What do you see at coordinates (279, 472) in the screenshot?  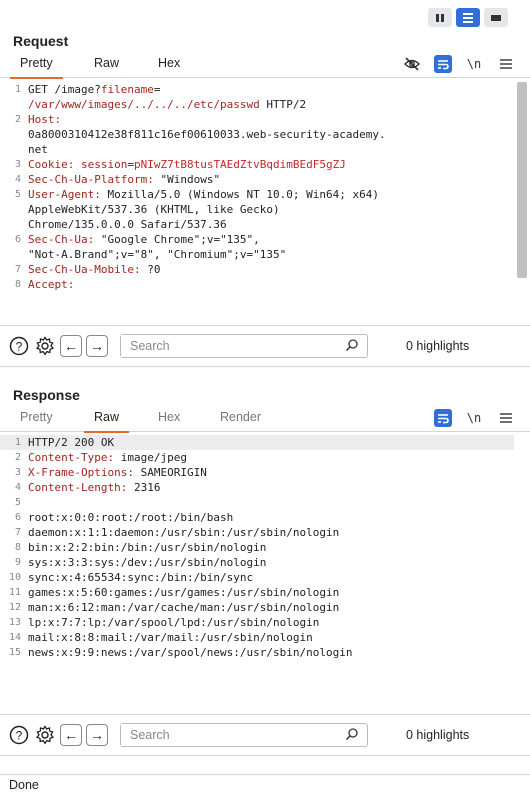 I see `line-text: X-Frame-Options: SAMEORIGIN` at bounding box center [279, 472].